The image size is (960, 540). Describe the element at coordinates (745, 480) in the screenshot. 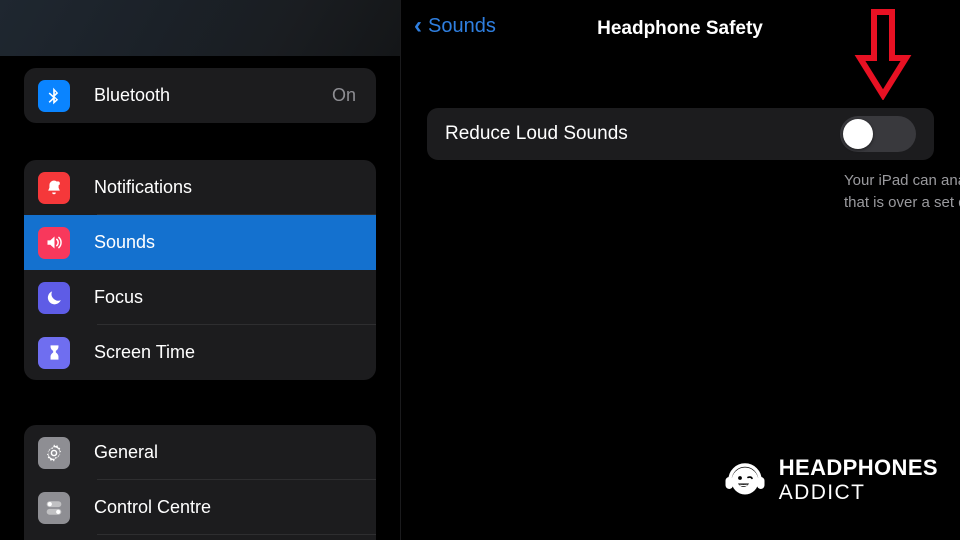

I see `headphones-smiley-icon` at that location.